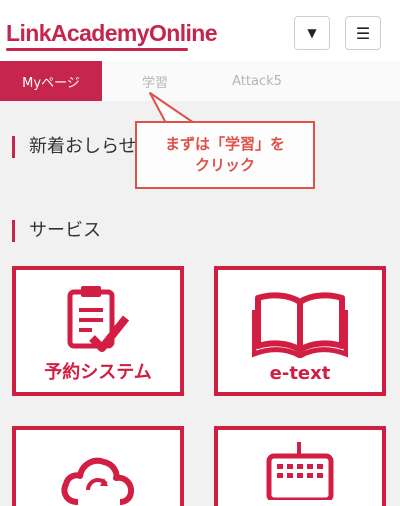 The height and width of the screenshot is (506, 400). I want to click on instruction-callout: まずは「学習」を クリック, so click(225, 155).